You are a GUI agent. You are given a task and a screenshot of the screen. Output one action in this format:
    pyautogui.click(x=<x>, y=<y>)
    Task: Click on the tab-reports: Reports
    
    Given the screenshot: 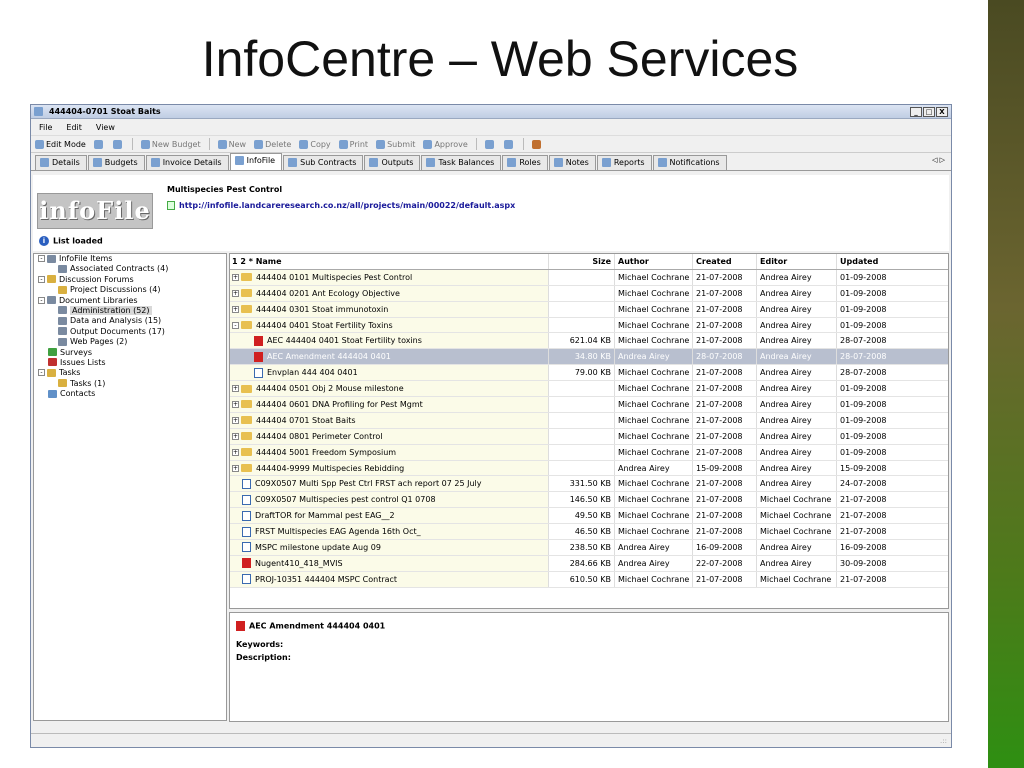 What is the action you would take?
    pyautogui.click(x=624, y=162)
    